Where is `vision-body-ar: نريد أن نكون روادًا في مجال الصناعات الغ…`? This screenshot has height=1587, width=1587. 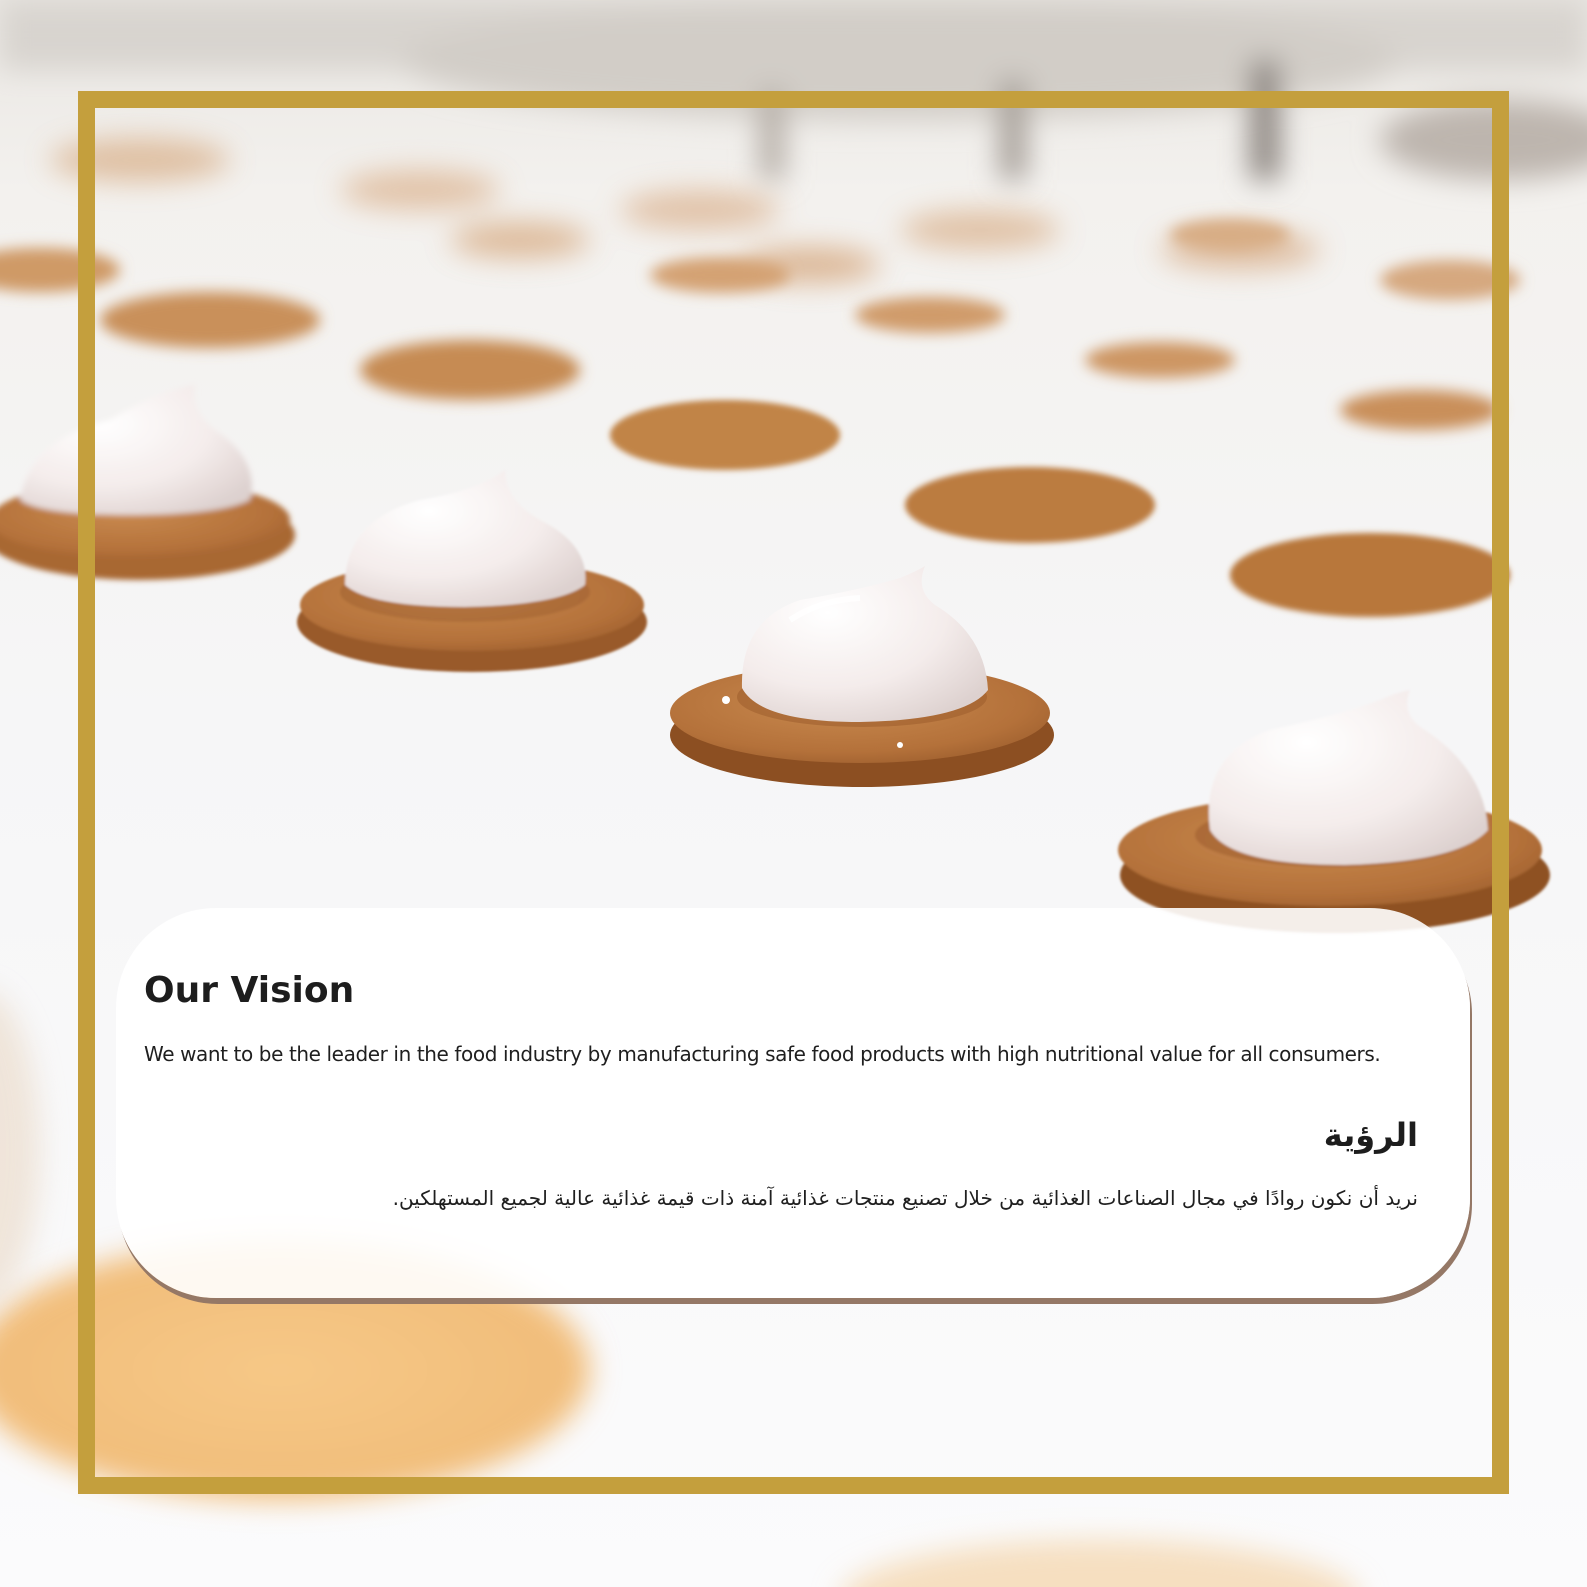
vision-body-ar: نريد أن نكون روادًا في مجال الصناعات الغ… is located at coordinates (905, 1198).